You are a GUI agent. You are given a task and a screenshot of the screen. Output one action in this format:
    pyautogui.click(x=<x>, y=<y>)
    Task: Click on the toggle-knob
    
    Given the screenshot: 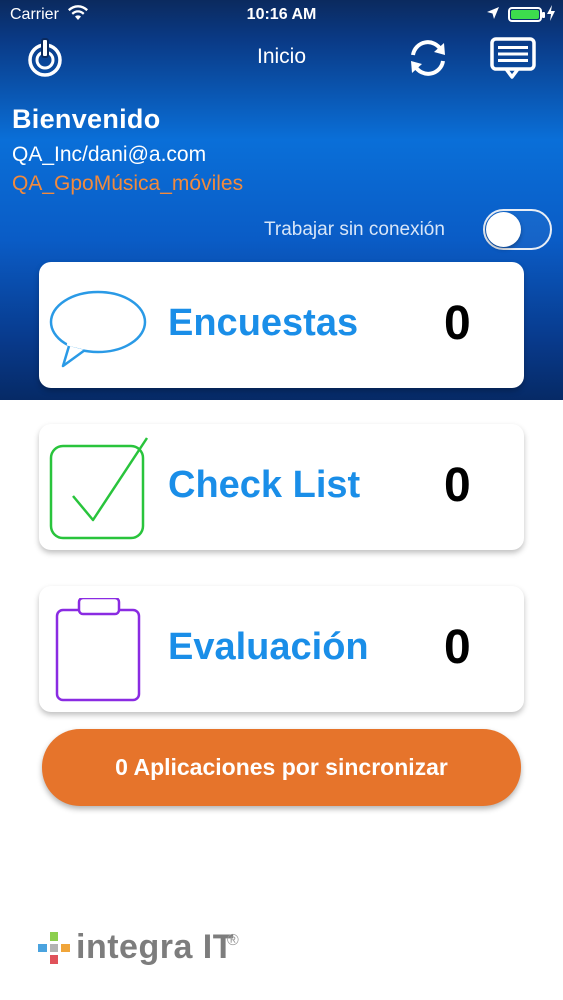 What is the action you would take?
    pyautogui.click(x=503, y=229)
    